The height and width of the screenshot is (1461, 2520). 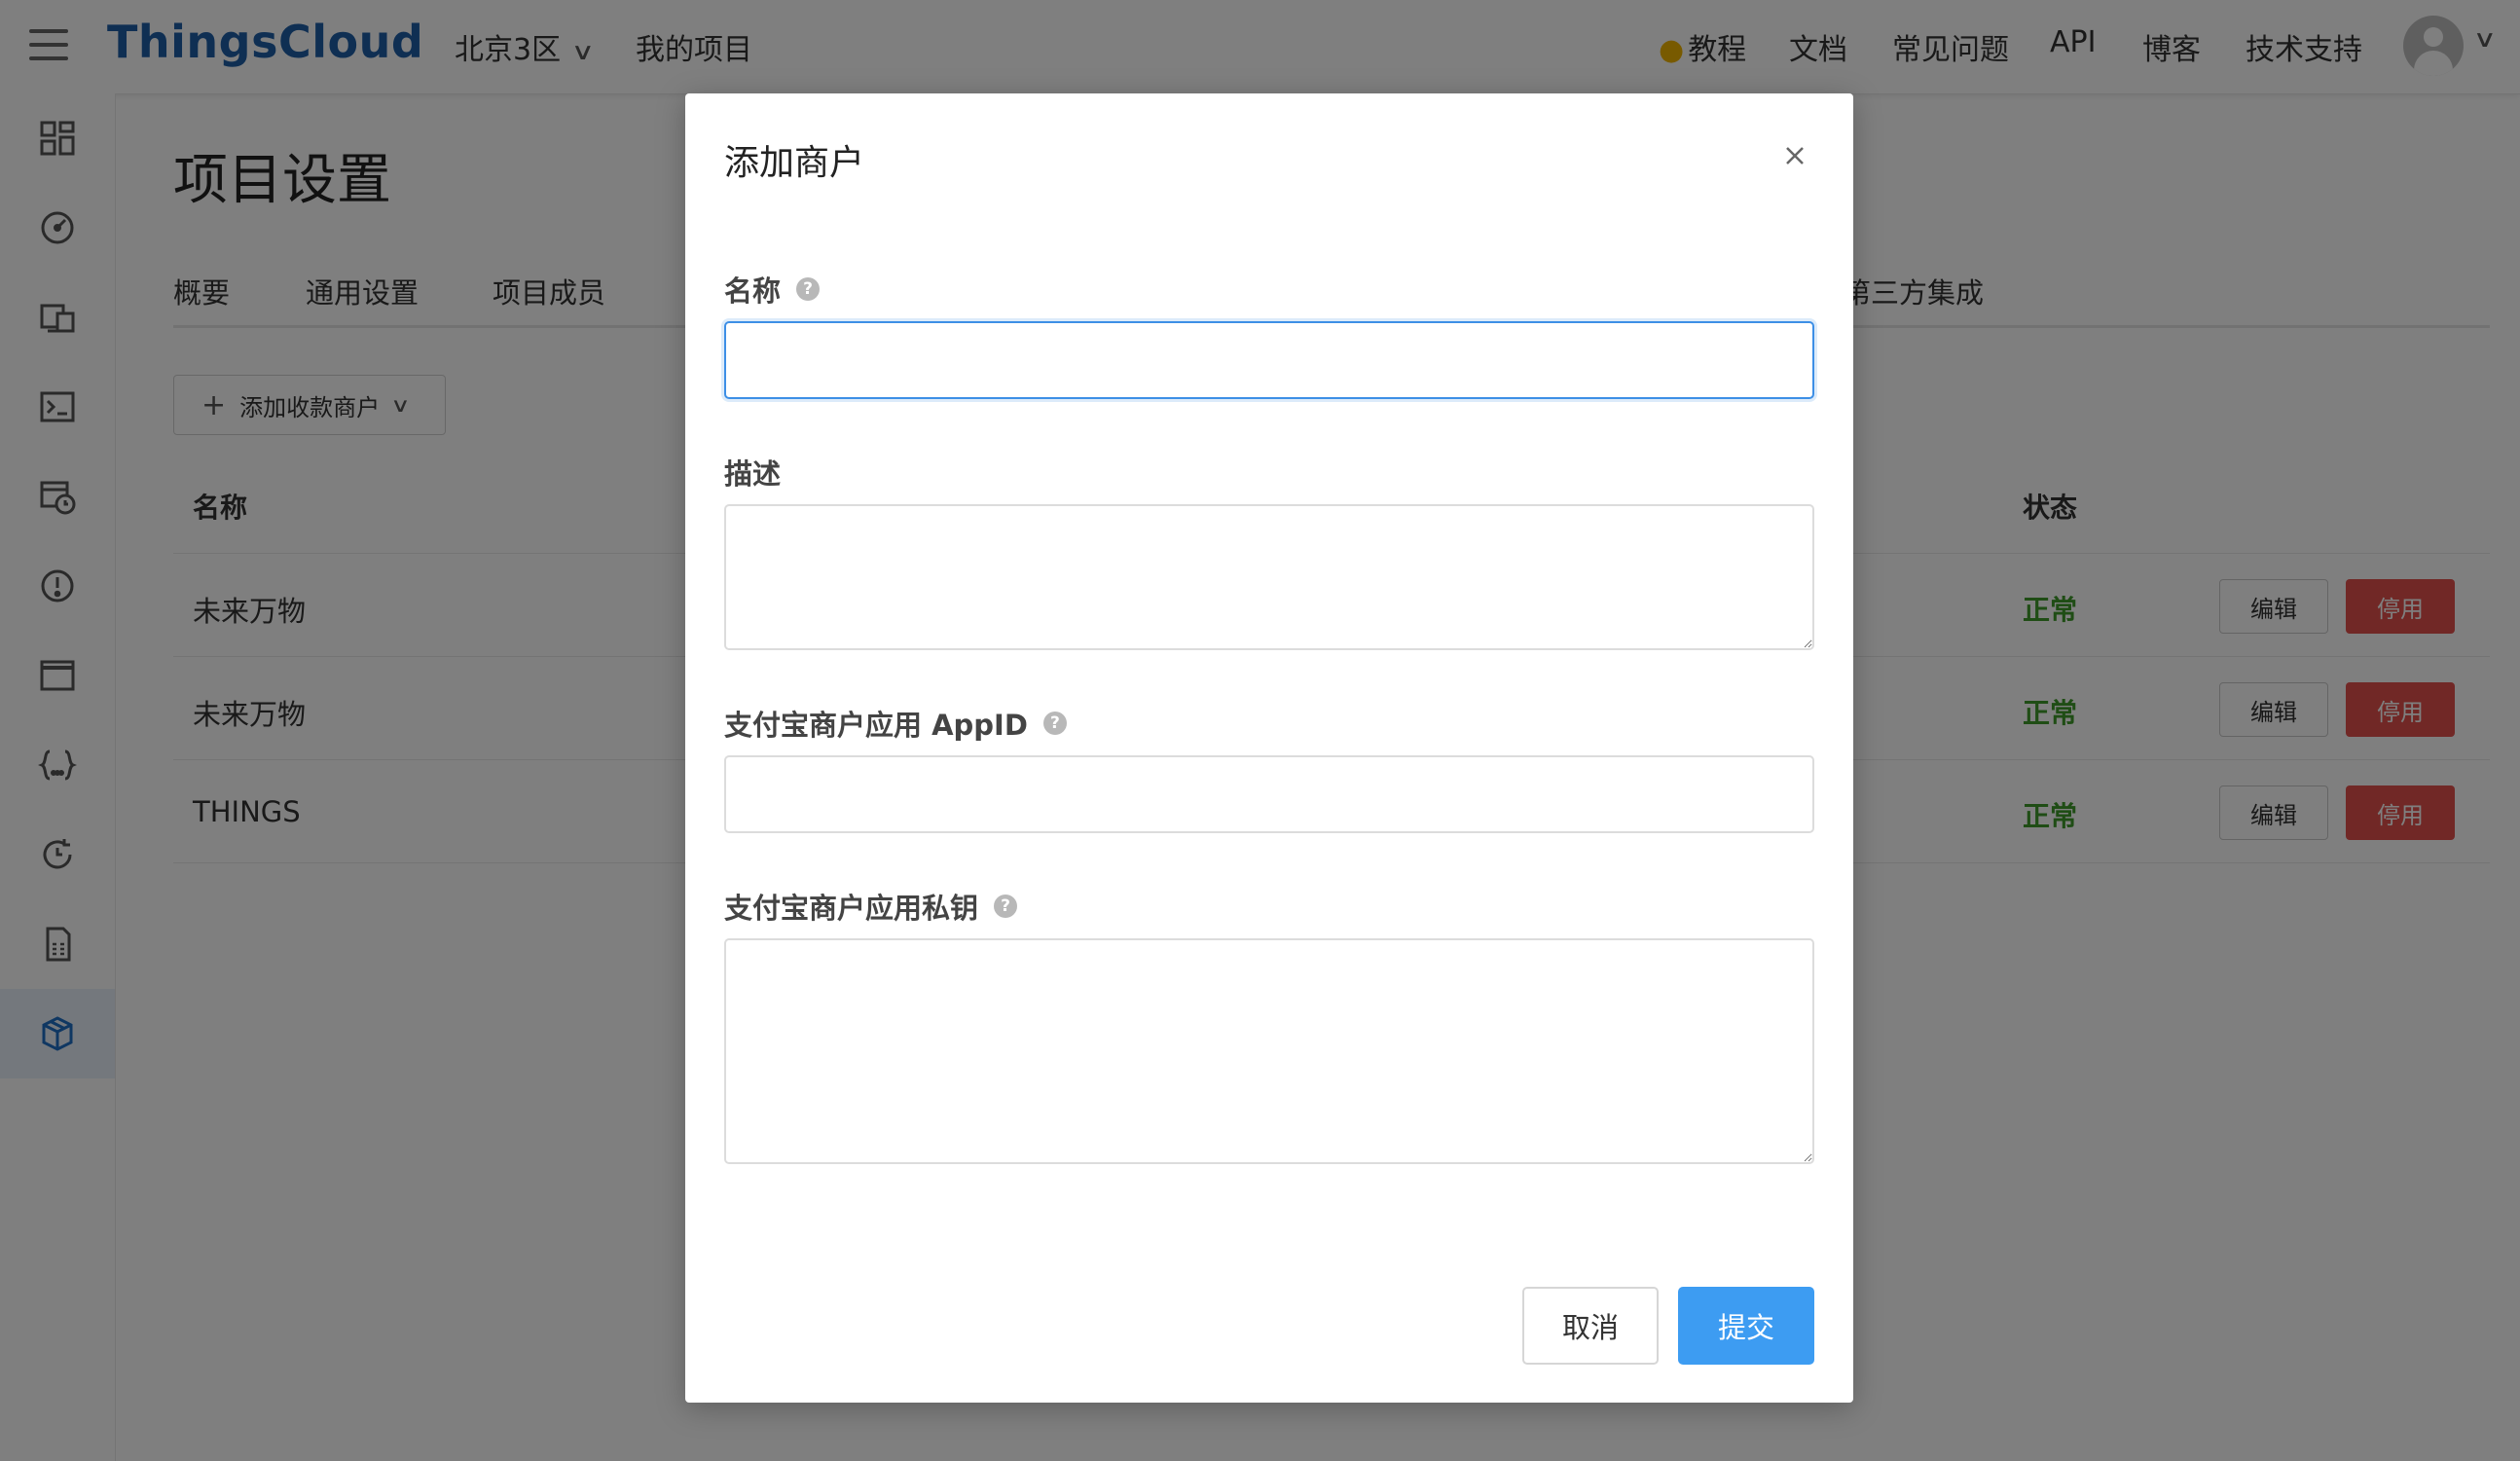 I want to click on dialog-title: 添加商户, so click(x=794, y=163).